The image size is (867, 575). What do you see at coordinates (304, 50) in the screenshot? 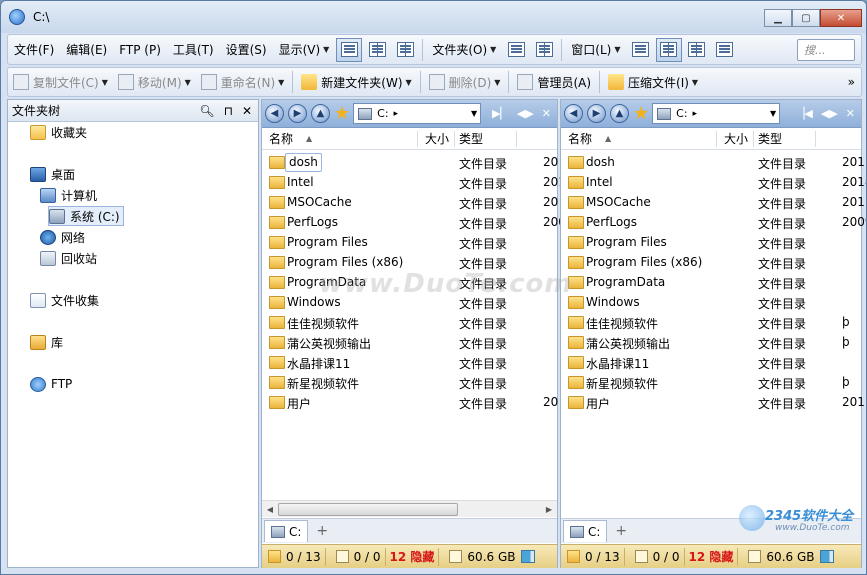
I see `menu-view: 显示(V) ▼` at bounding box center [304, 50].